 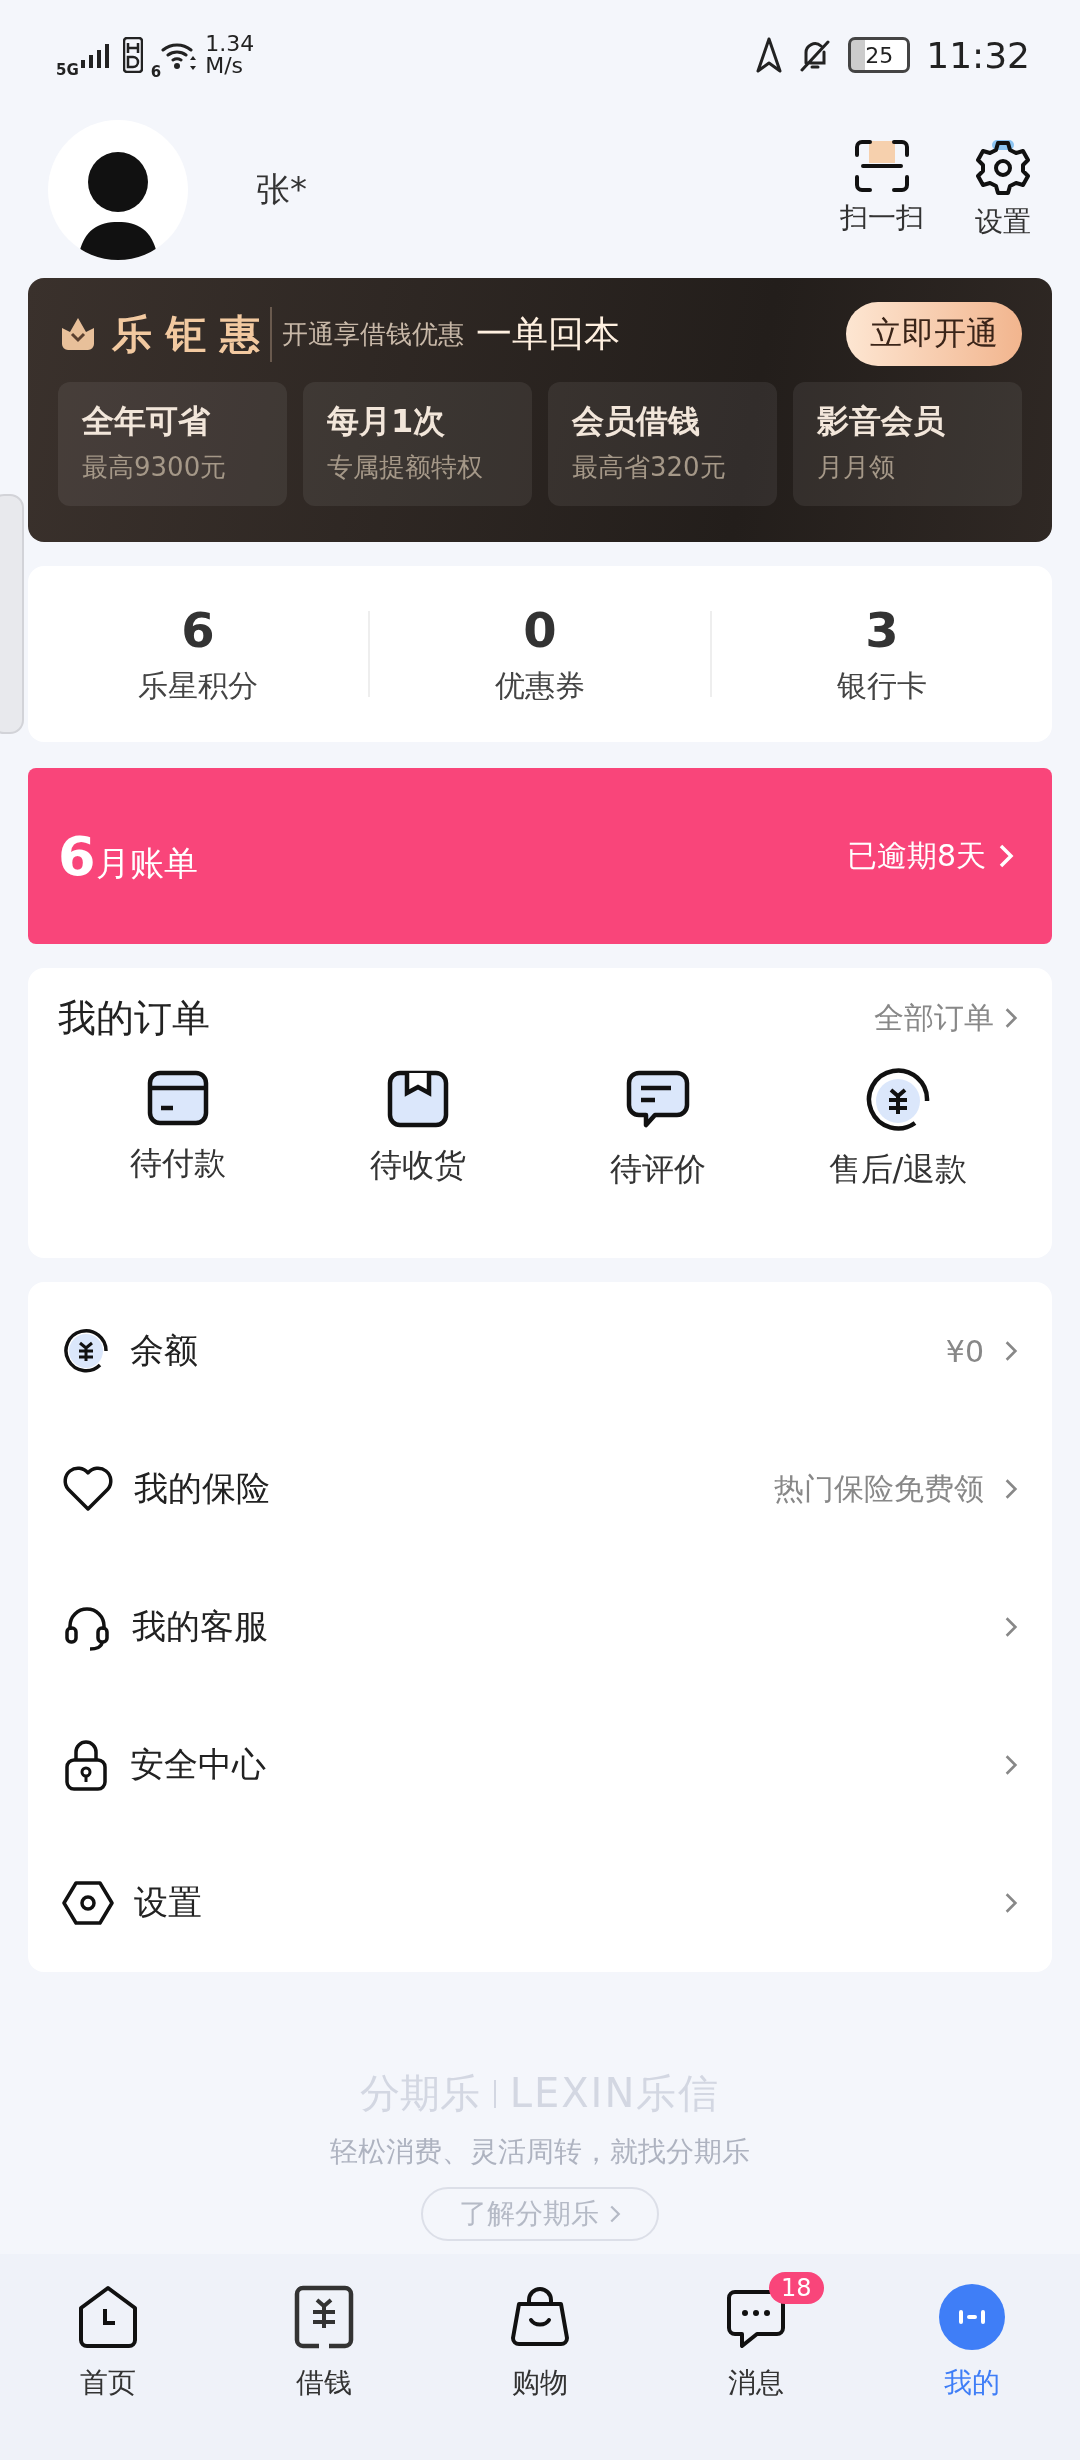 What do you see at coordinates (118, 190) in the screenshot?
I see `avatar` at bounding box center [118, 190].